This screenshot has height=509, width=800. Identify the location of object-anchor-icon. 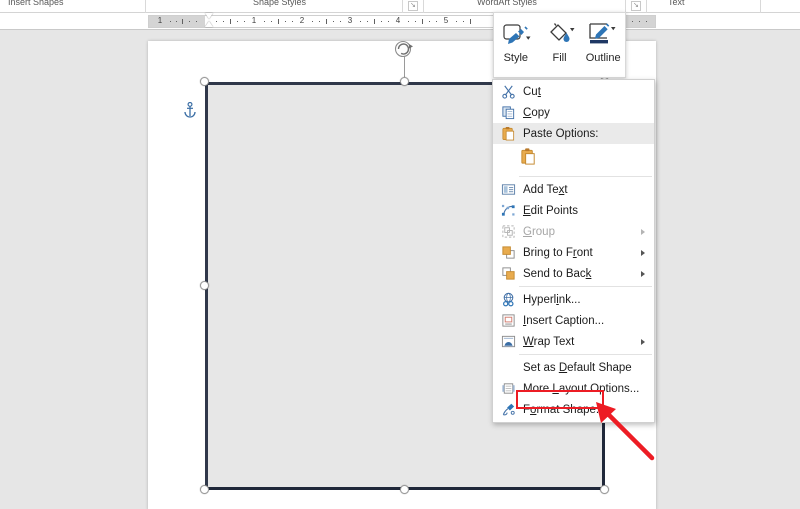
(190, 109).